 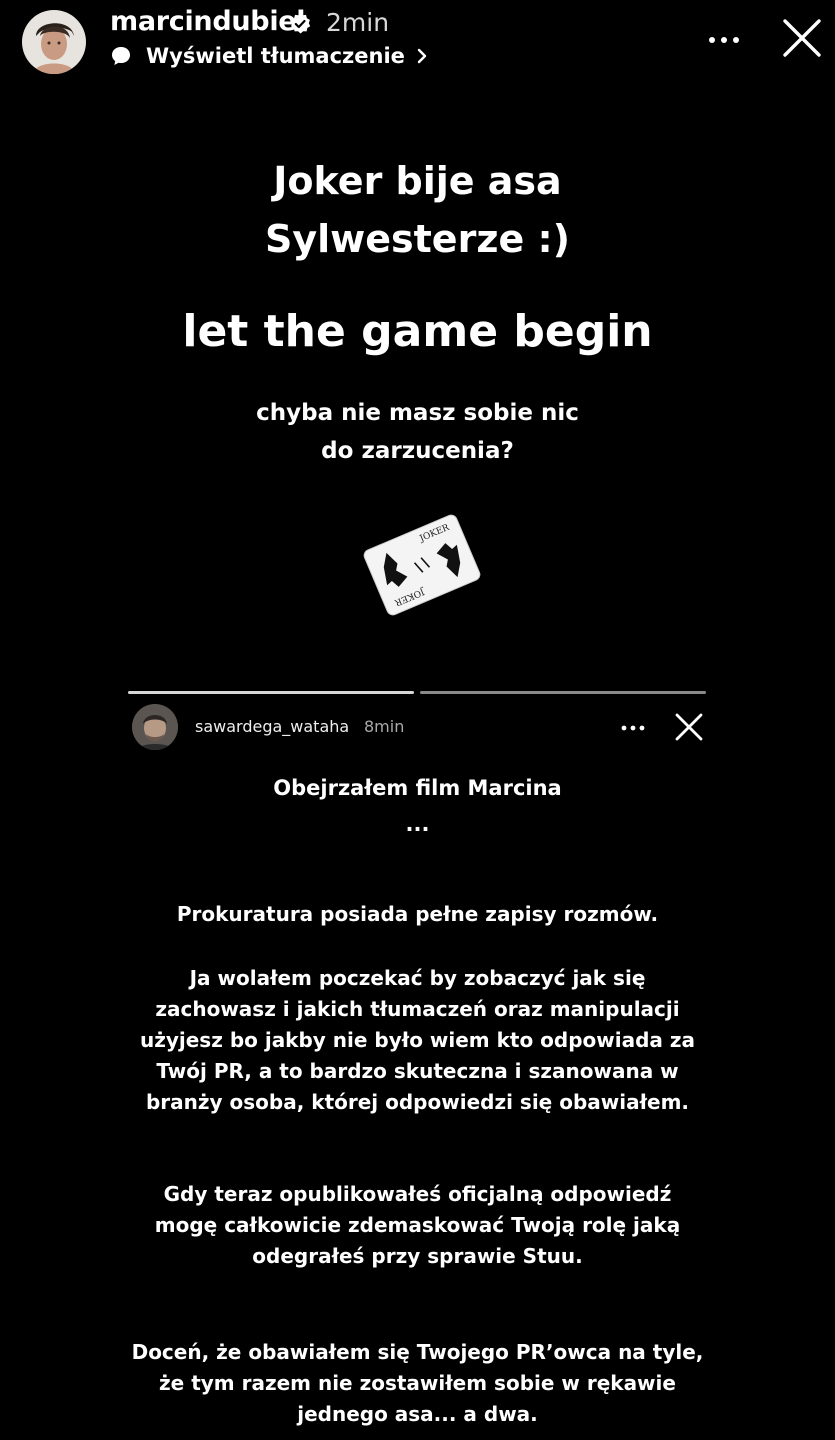 I want to click on story-text-heading: Joker bije asa Sylwesterze :), so click(x=417, y=210).